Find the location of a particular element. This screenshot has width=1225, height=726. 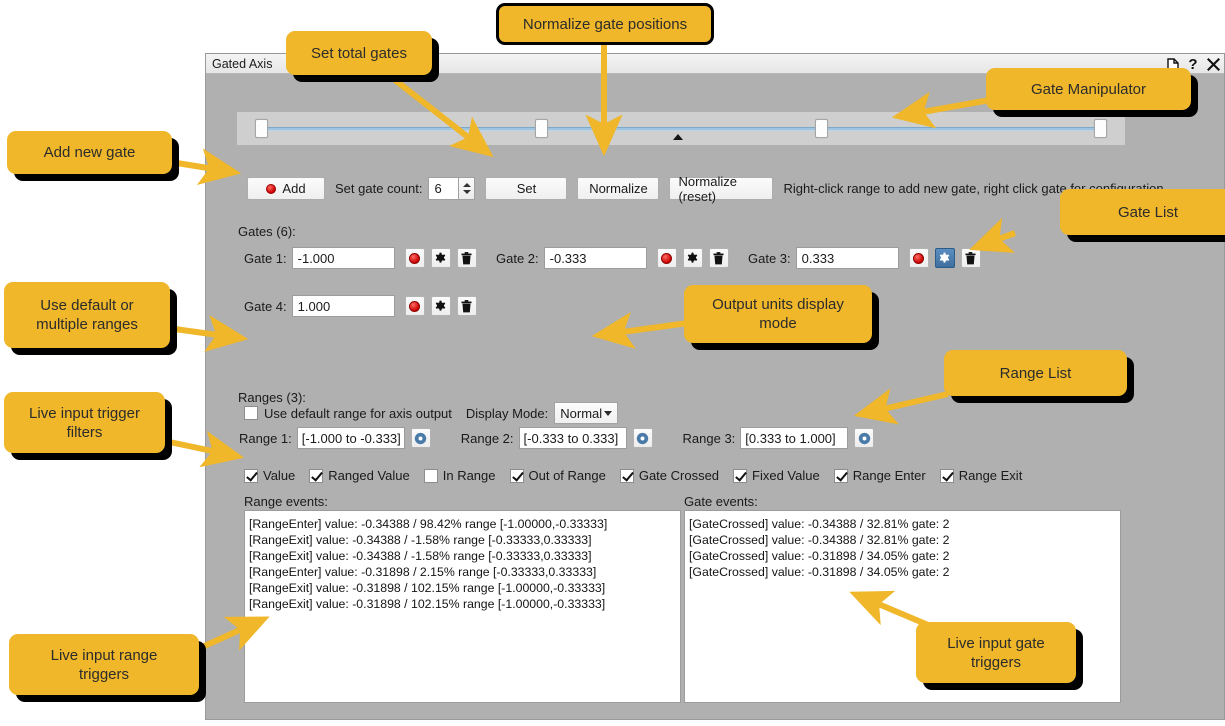

filter-range-enter: Range Enter is located at coordinates (879, 475).